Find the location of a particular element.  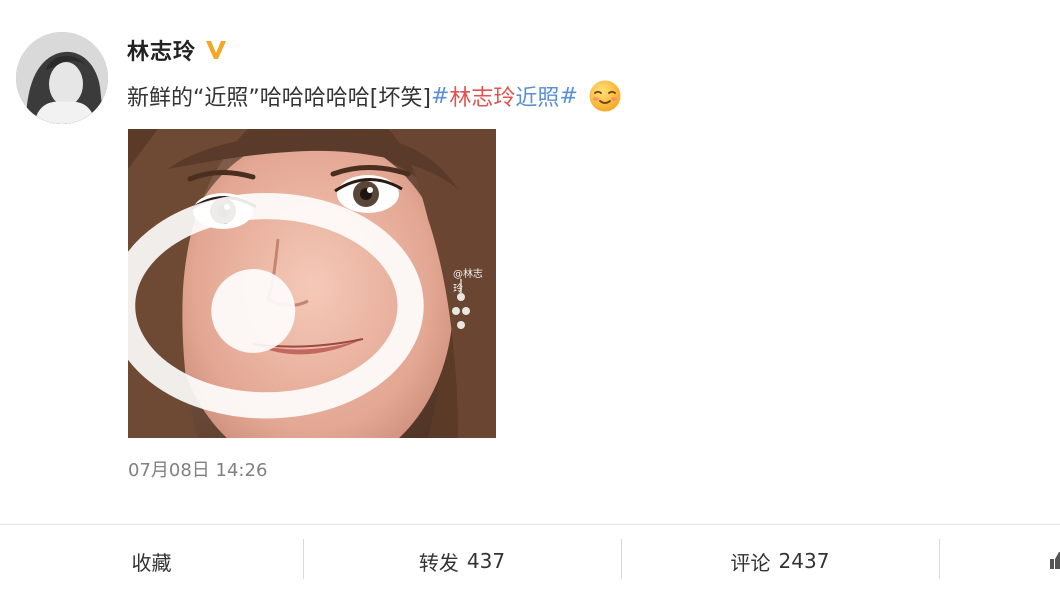

action-bar: 收藏 转发 437 评论 2437 is located at coordinates (530, 560).